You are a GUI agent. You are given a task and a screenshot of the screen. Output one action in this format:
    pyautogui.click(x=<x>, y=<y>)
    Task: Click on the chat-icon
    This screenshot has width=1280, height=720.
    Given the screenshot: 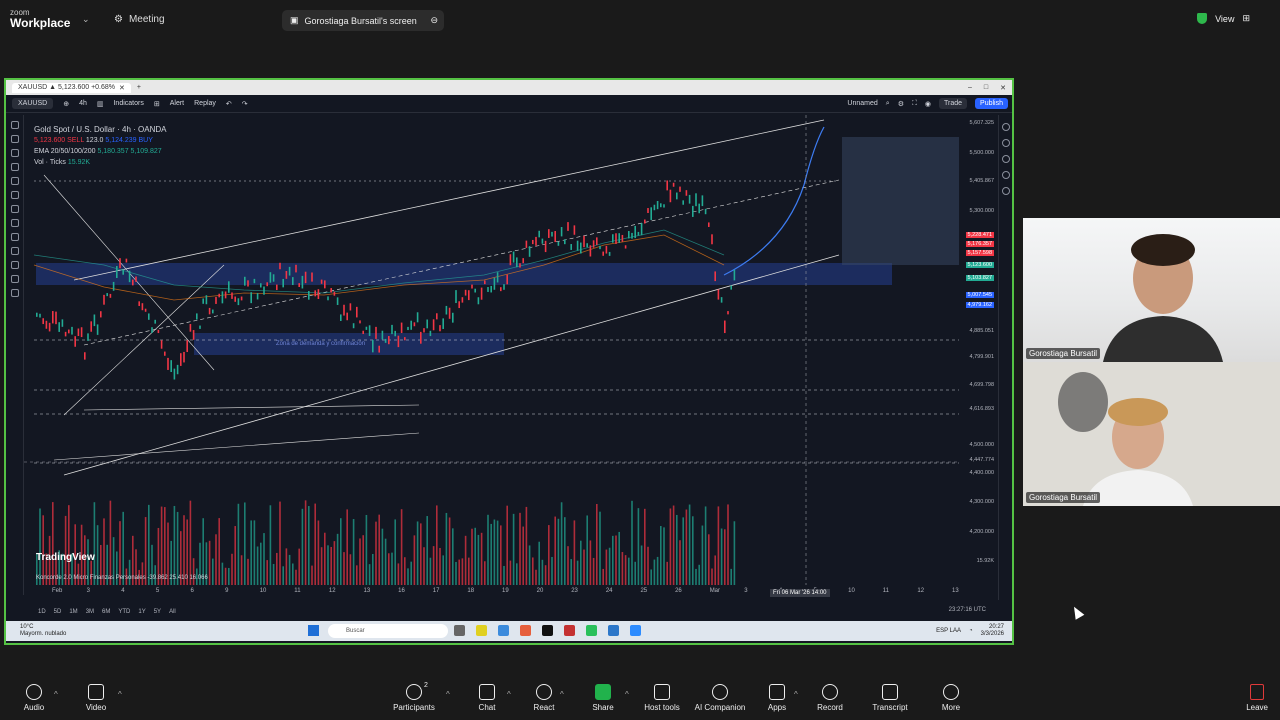 What is the action you would take?
    pyautogui.click(x=1005, y=191)
    